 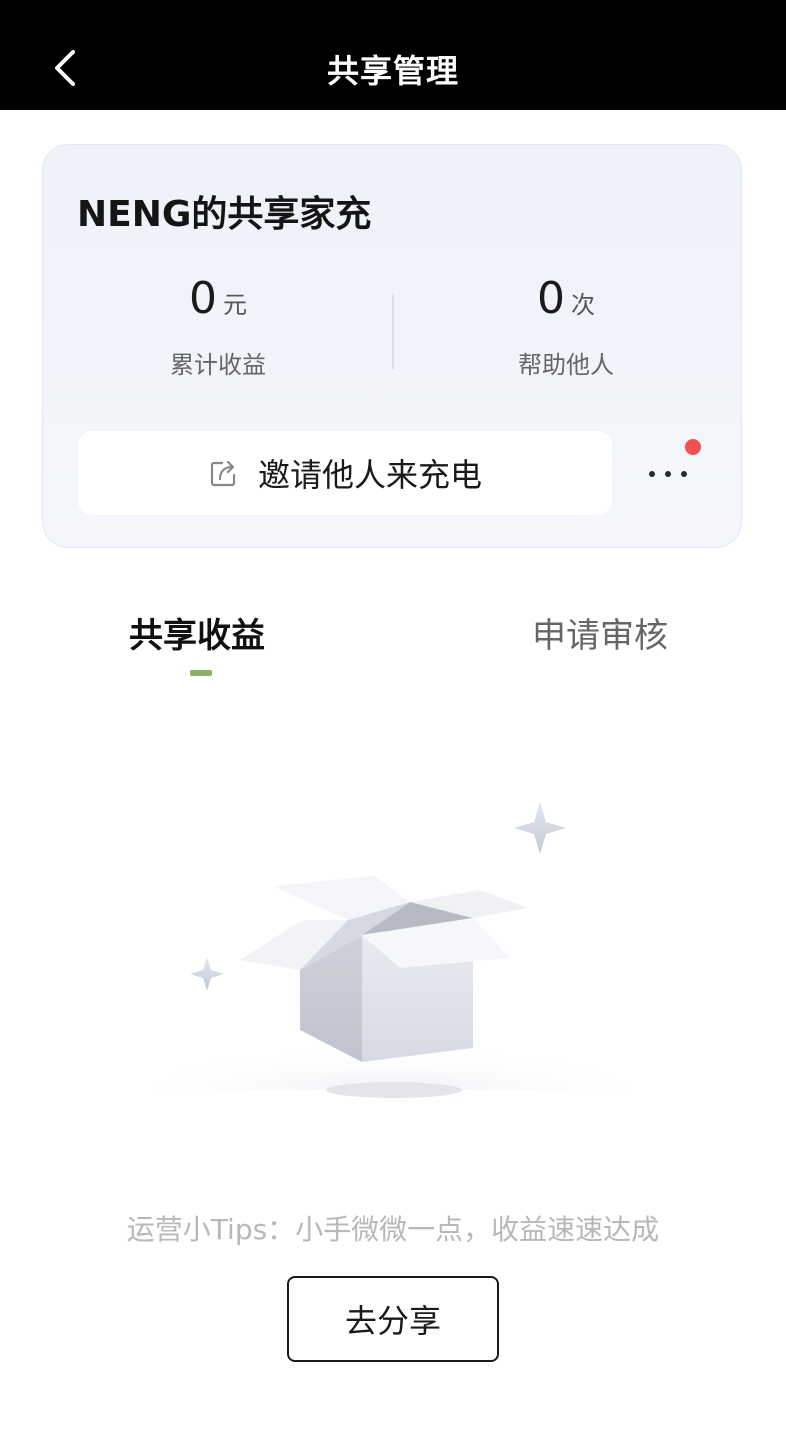 I want to click on tab-share-earnings: 共享收益, so click(x=197, y=632).